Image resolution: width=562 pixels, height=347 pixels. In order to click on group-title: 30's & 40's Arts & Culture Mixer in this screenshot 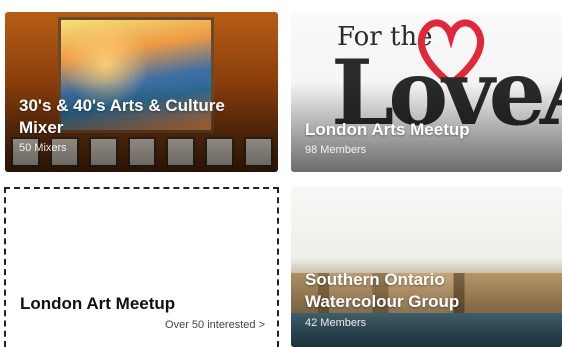, I will do `click(122, 116)`.